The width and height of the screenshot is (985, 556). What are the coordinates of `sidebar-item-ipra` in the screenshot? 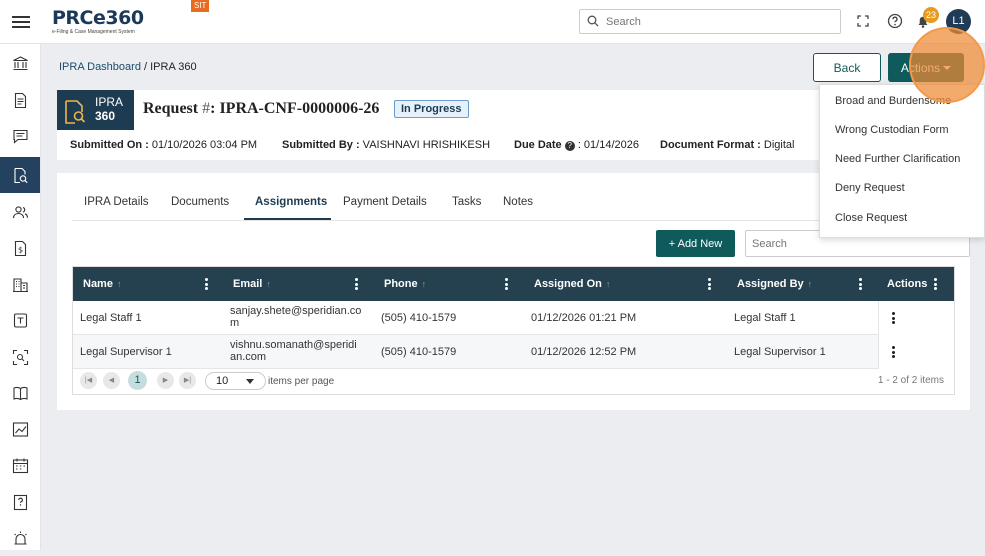 It's located at (20, 175).